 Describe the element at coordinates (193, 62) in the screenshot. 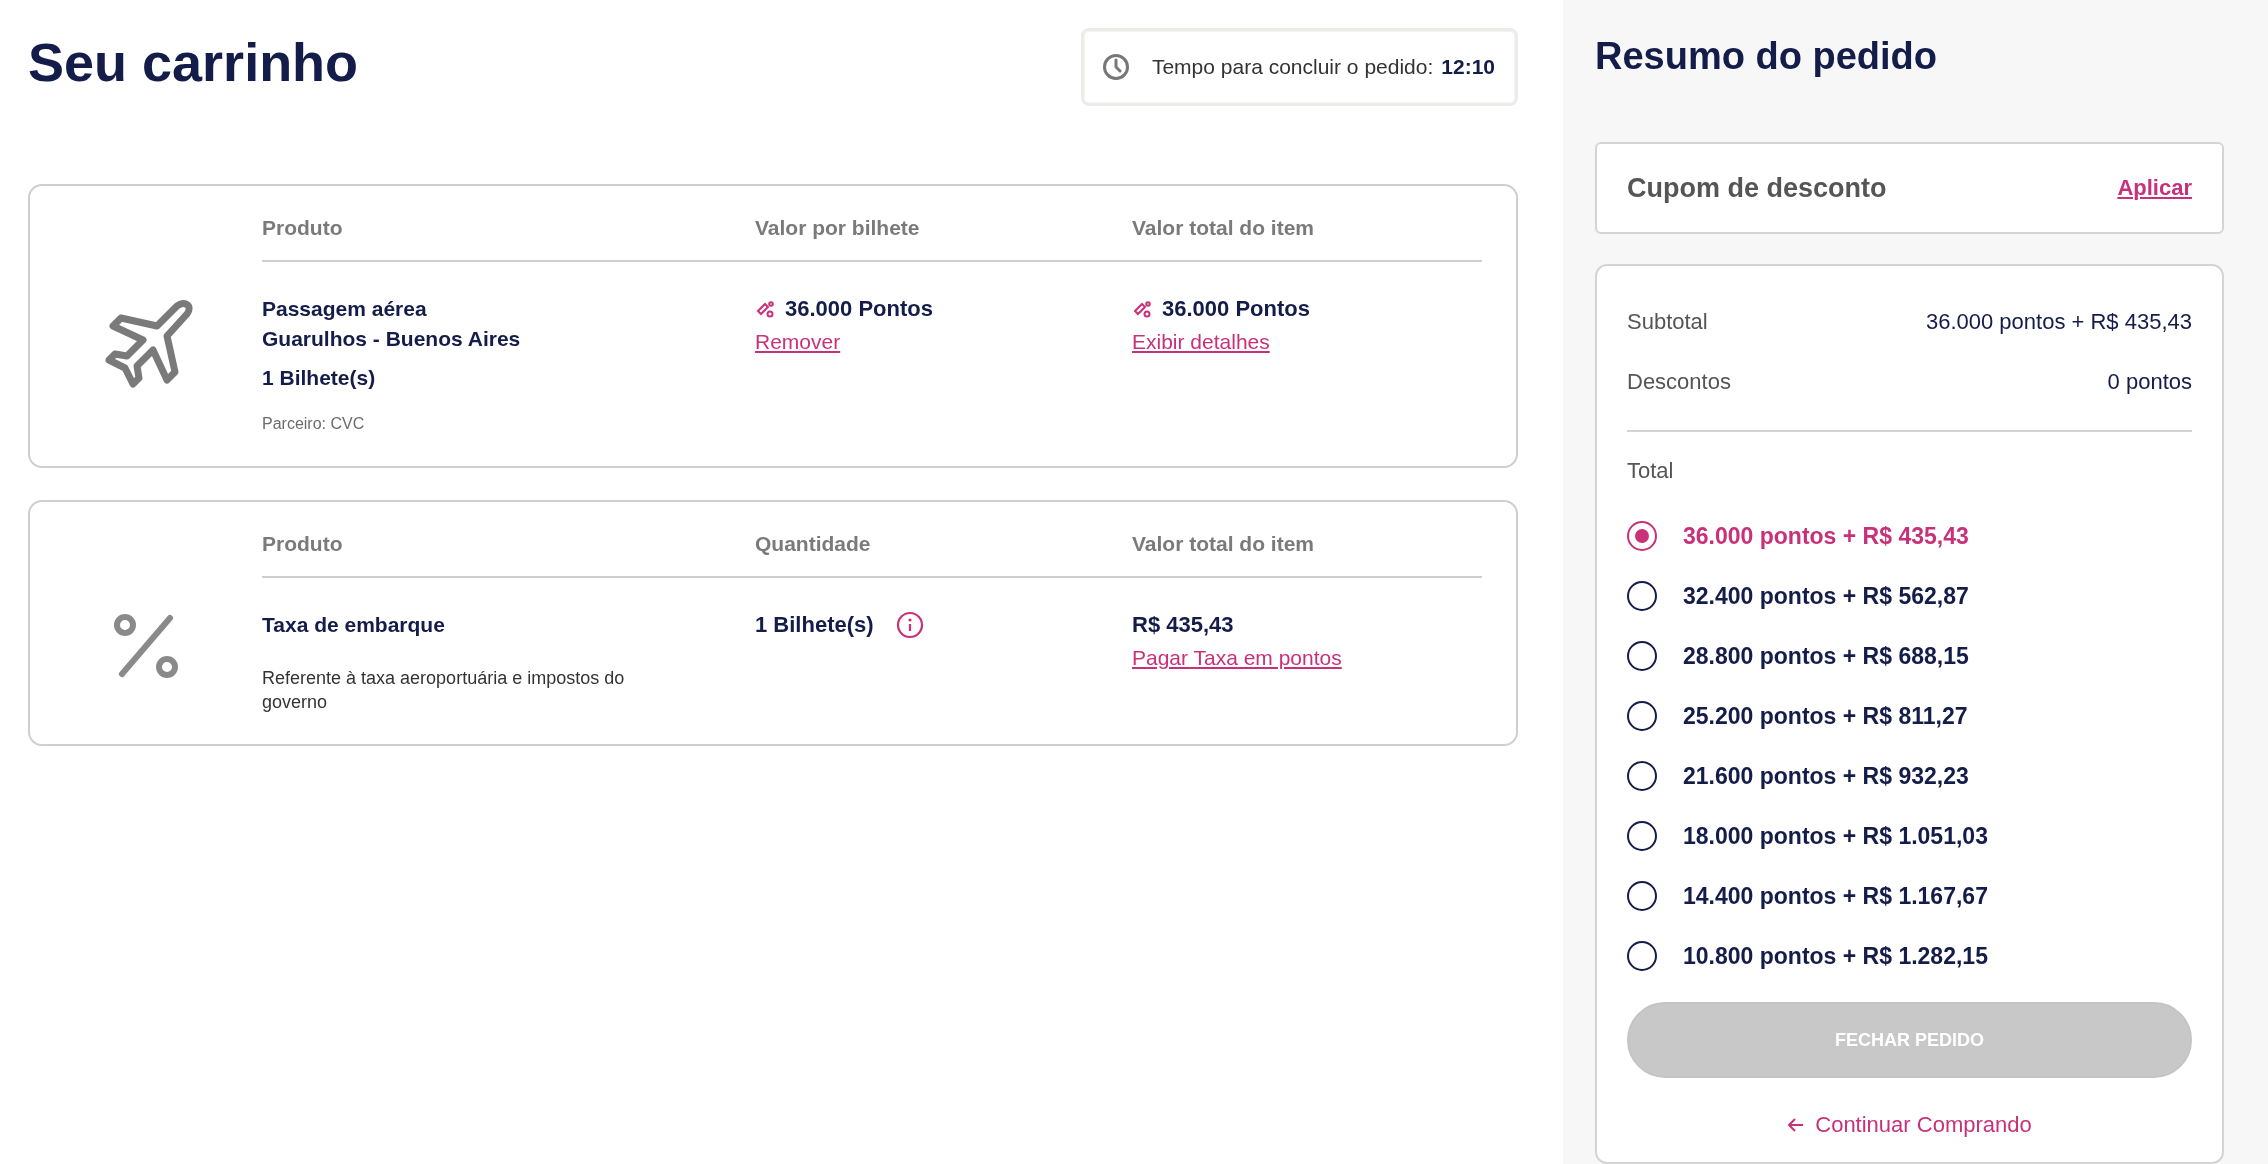

I see `page-title: Seu carrinho` at that location.